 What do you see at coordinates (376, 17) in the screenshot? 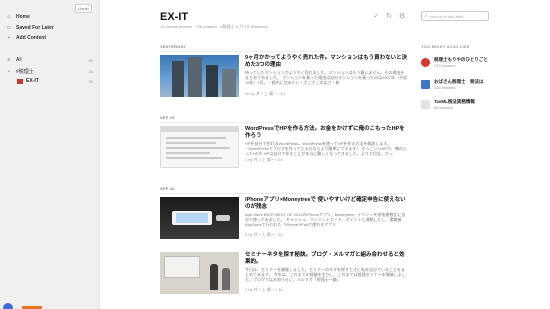
I see `check-icon: ✓` at bounding box center [376, 17].